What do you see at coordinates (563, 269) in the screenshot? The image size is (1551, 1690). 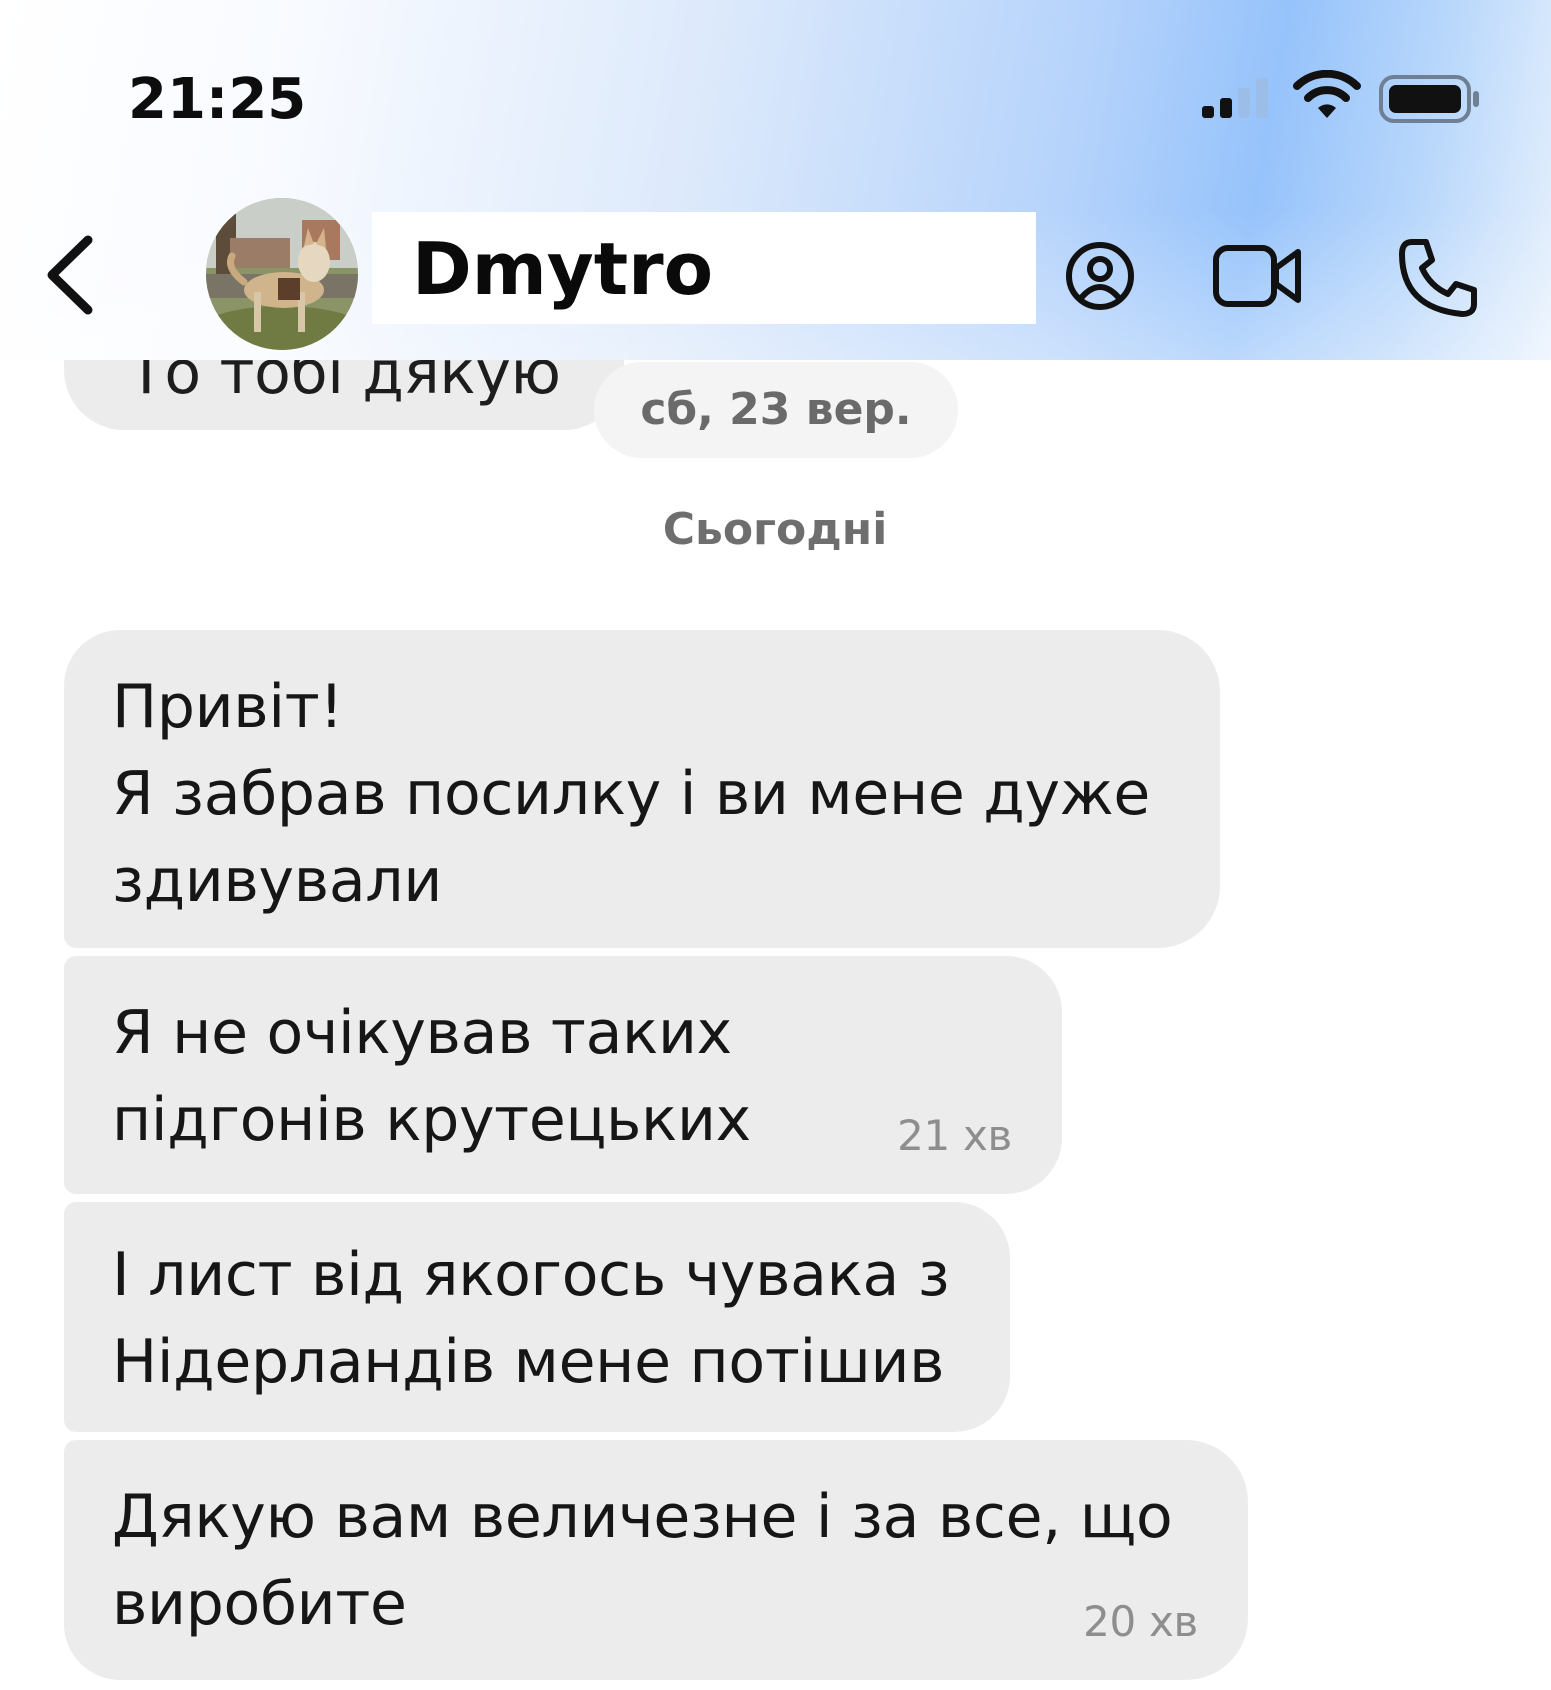 I see `contact-name: Dmytro` at bounding box center [563, 269].